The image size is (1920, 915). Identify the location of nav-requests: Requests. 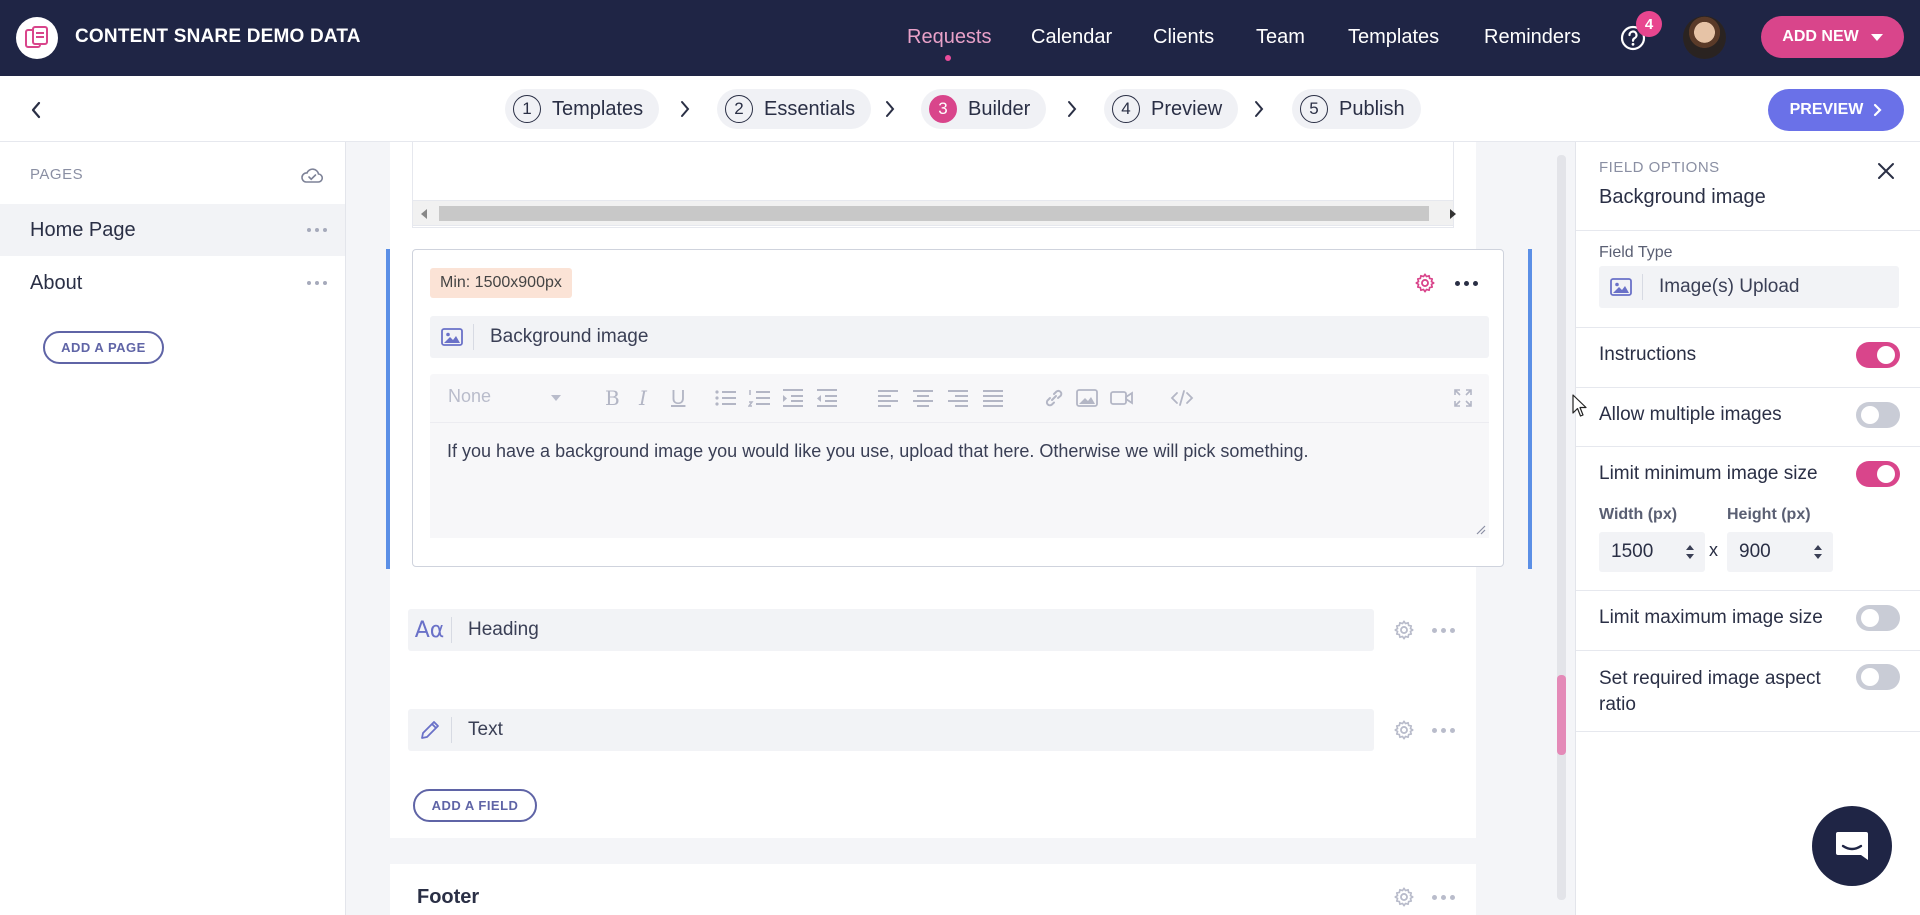
(949, 37).